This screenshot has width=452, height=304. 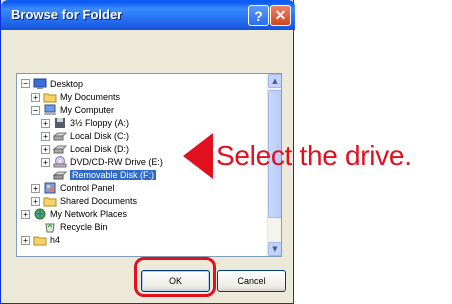 What do you see at coordinates (67, 84) in the screenshot?
I see `tree-item-label: Desktop` at bounding box center [67, 84].